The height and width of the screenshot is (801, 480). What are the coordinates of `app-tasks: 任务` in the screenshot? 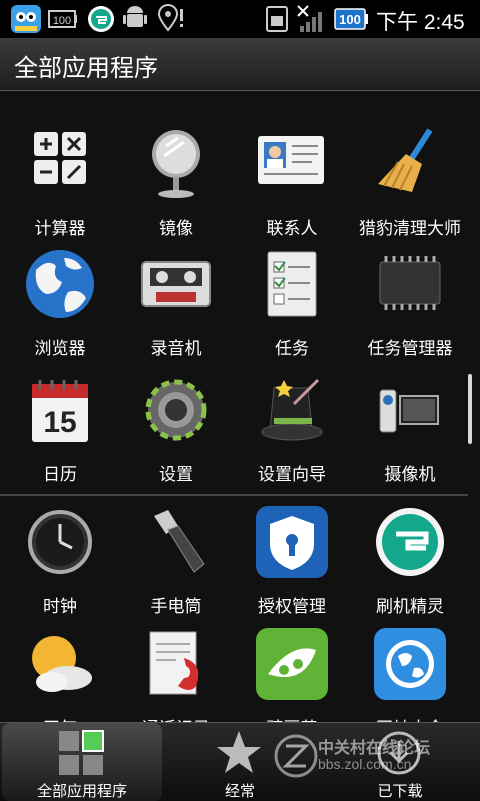 It's located at (292, 308).